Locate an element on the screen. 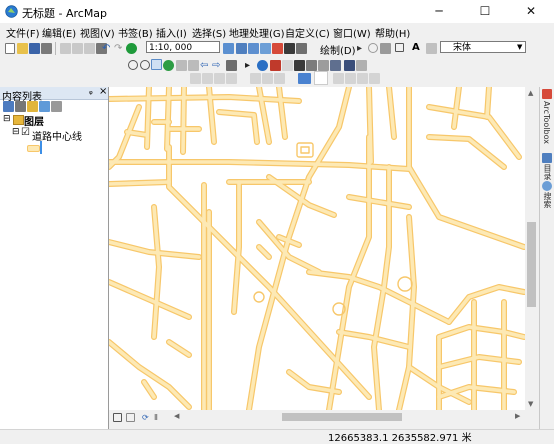  undo-icon: ↶ is located at coordinates (107, 48).